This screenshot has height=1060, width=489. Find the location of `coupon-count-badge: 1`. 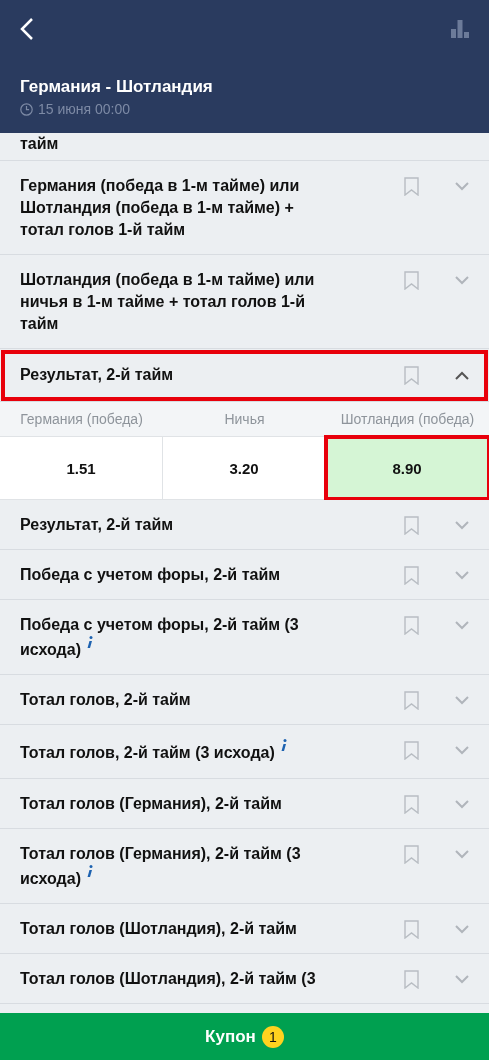

coupon-count-badge: 1 is located at coordinates (272, 1036).